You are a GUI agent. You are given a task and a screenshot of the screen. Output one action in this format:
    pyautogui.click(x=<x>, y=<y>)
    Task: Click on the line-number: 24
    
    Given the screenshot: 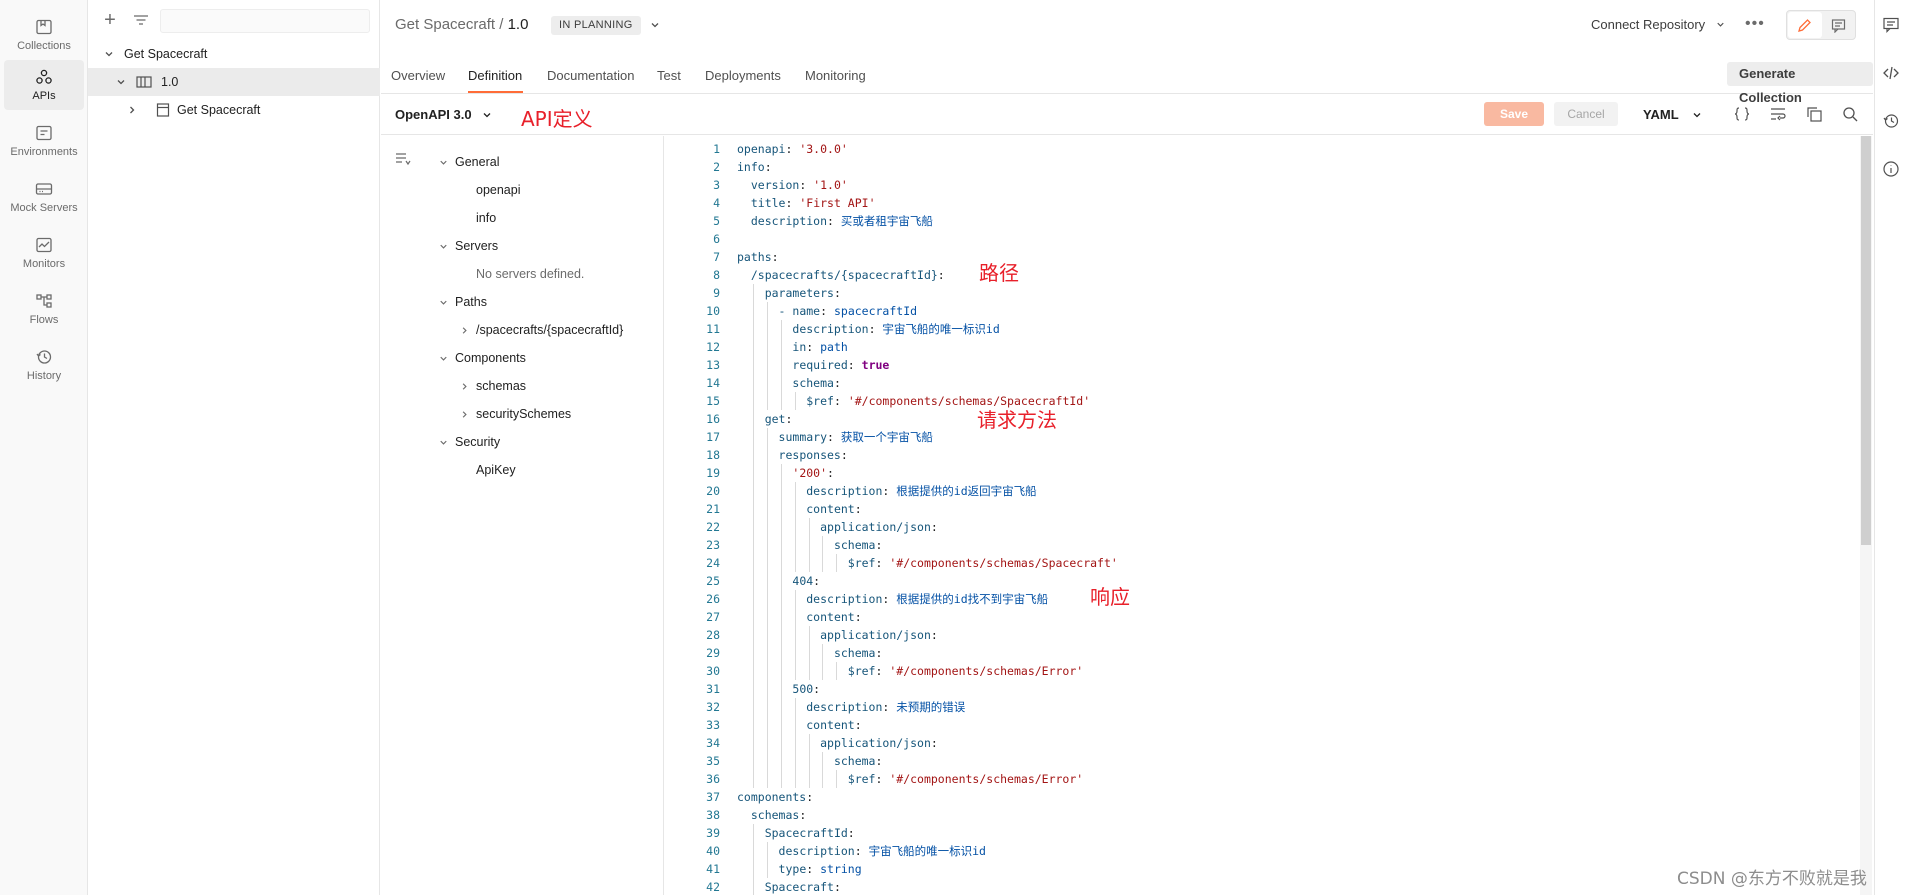 What is the action you would take?
    pyautogui.click(x=713, y=563)
    